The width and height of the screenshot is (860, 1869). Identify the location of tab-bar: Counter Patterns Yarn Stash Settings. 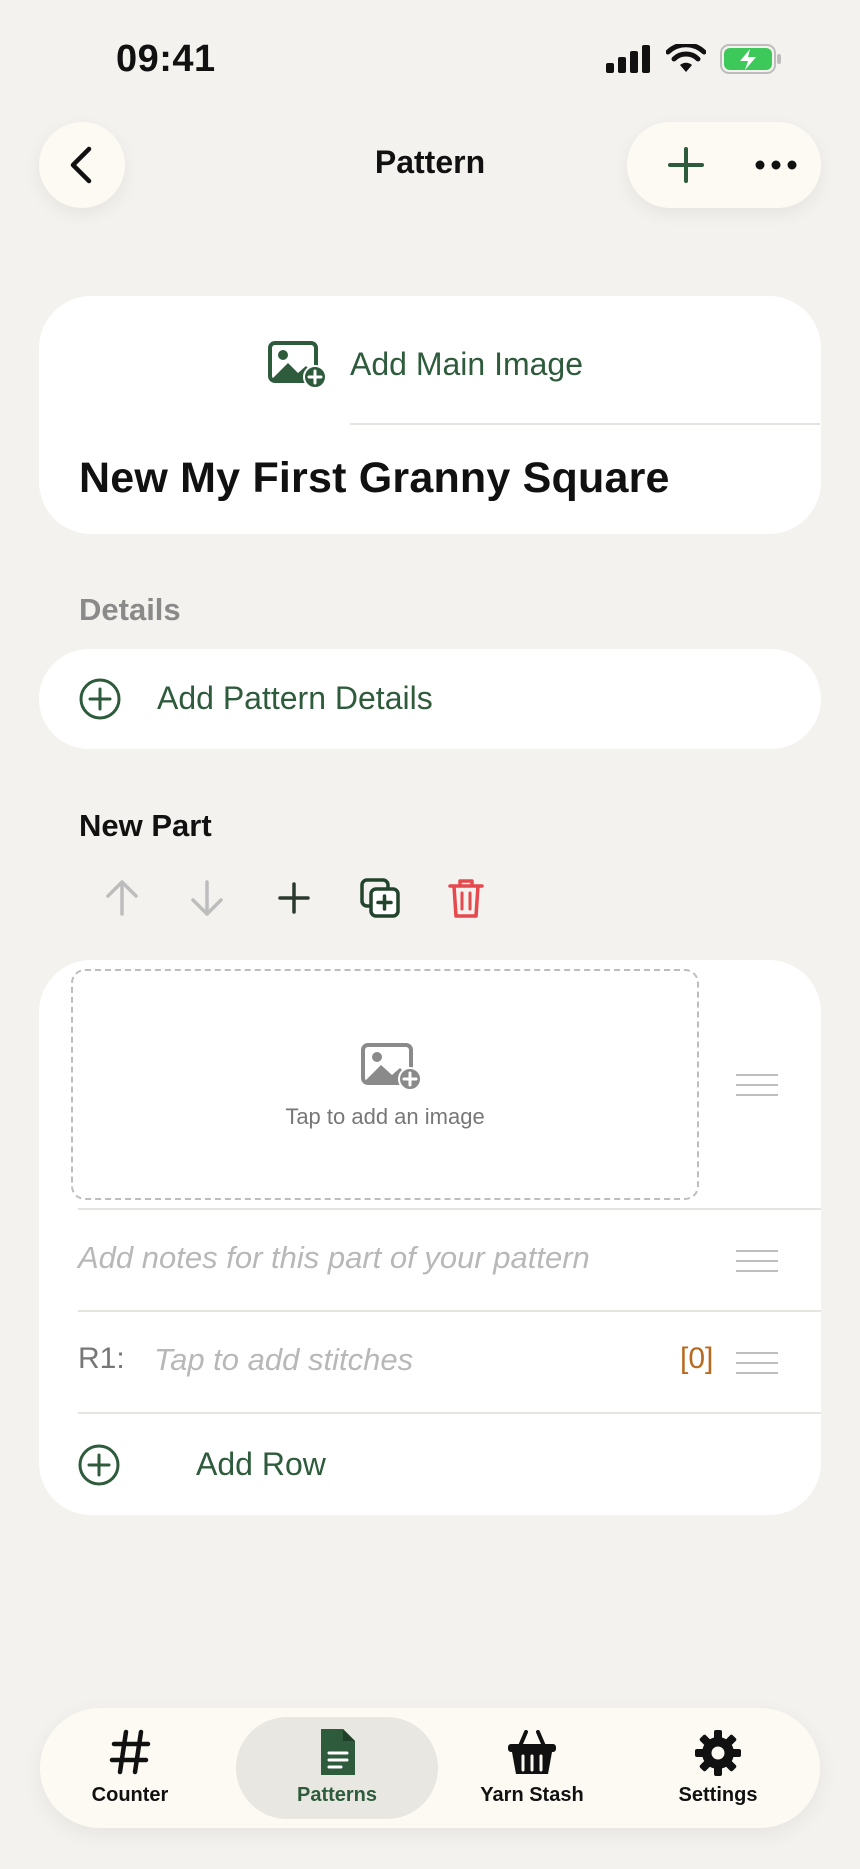
(430, 1768).